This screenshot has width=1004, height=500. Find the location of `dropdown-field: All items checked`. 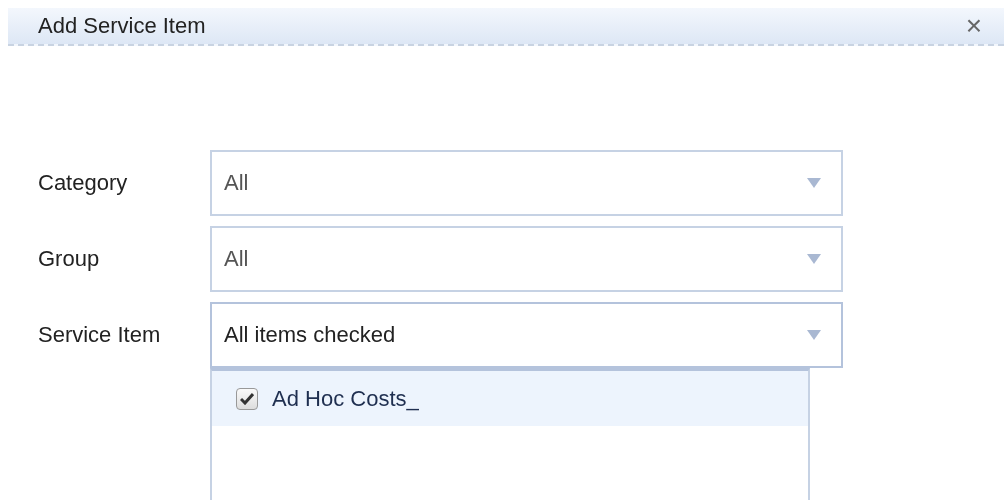

dropdown-field: All items checked is located at coordinates (526, 335).